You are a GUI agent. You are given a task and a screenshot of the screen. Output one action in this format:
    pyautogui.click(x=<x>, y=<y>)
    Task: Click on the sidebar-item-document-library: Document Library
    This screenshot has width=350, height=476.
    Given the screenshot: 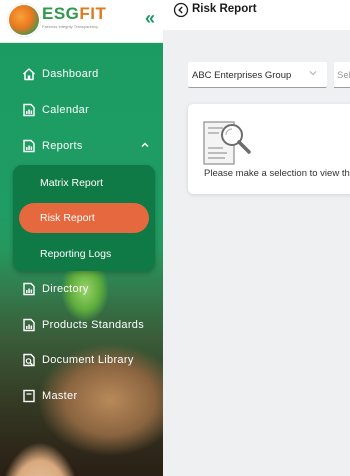 What is the action you would take?
    pyautogui.click(x=81, y=361)
    